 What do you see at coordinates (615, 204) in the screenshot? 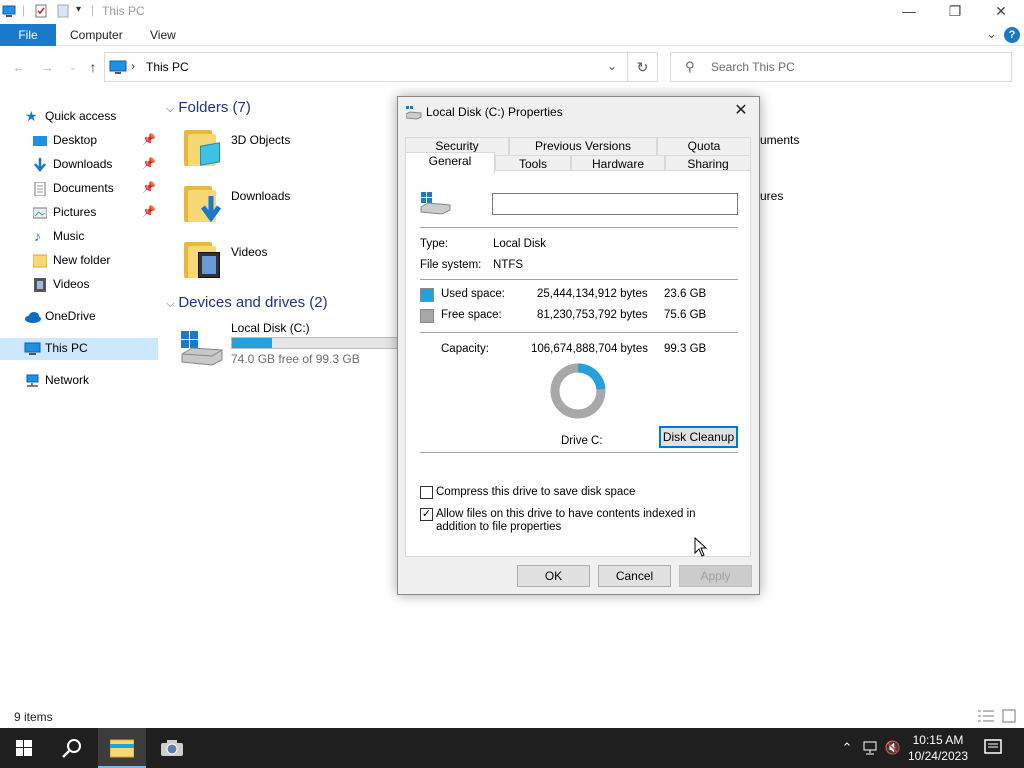
I see `drive-name-field` at bounding box center [615, 204].